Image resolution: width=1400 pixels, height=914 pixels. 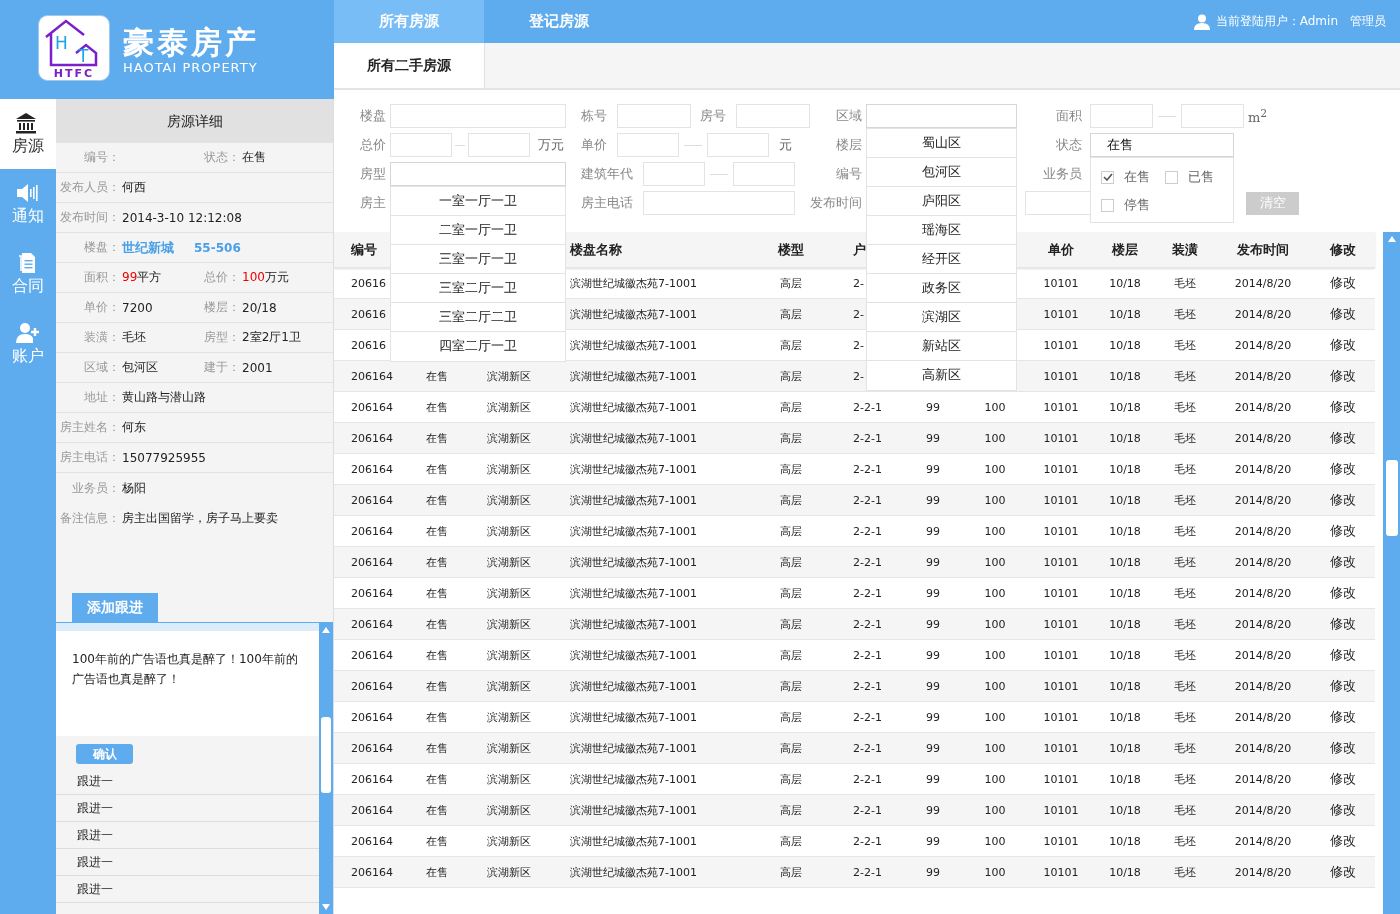 What do you see at coordinates (478, 230) in the screenshot?
I see `dropdown-option: 二室一厅一卫` at bounding box center [478, 230].